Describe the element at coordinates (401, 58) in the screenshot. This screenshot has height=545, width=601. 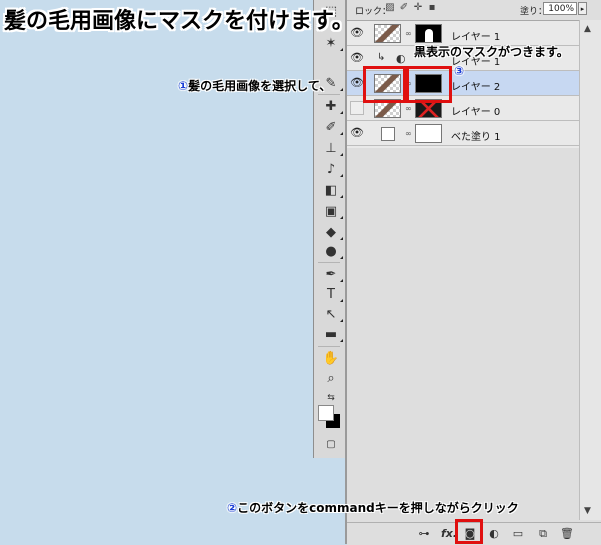
I see `adjustment-layer-icon: ◐` at that location.